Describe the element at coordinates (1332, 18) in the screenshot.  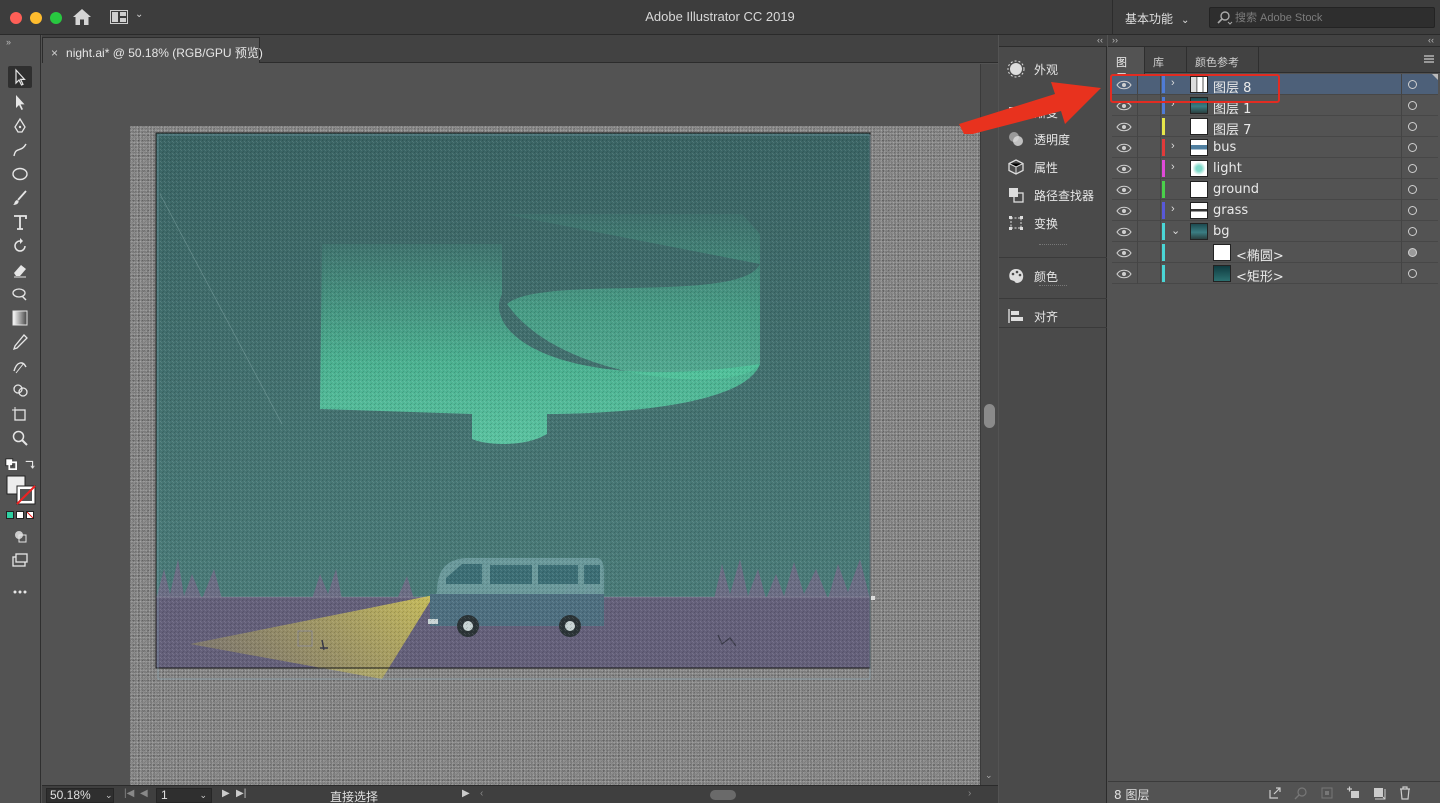
I see `stock-search-input` at that location.